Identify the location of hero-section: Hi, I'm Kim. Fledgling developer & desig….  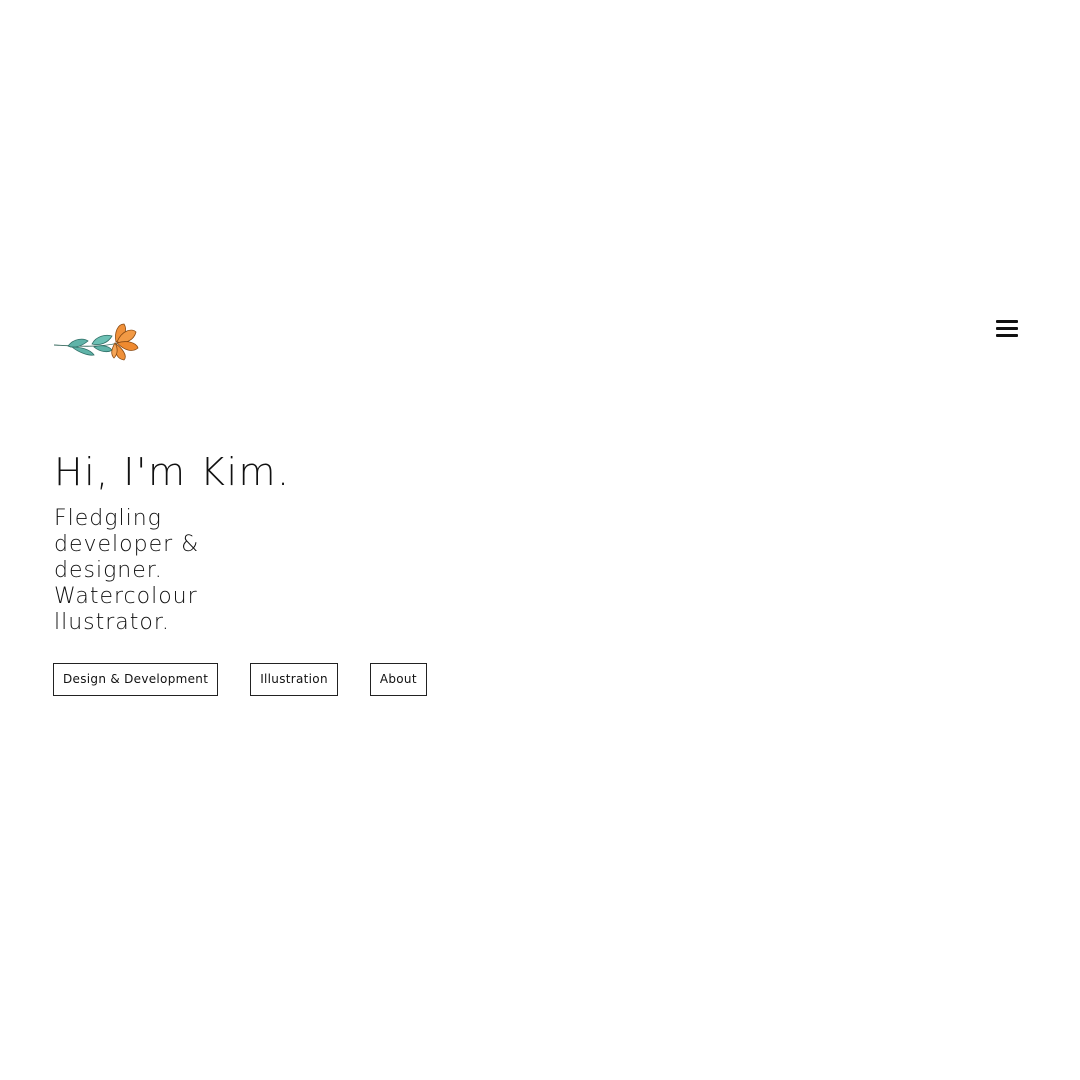
(172, 543).